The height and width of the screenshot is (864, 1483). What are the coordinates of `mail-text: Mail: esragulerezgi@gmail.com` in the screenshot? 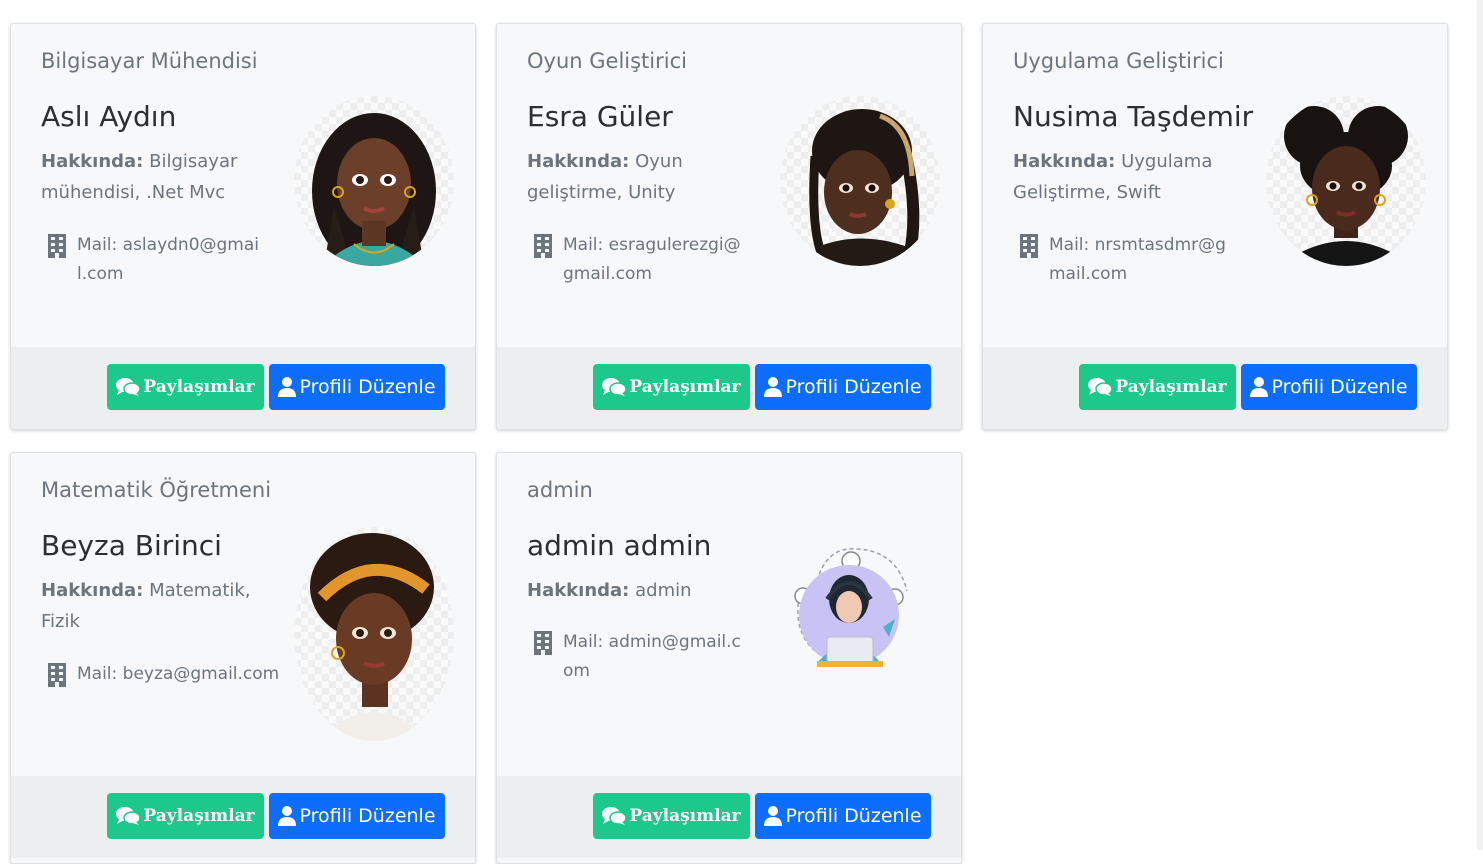 It's located at (652, 259).